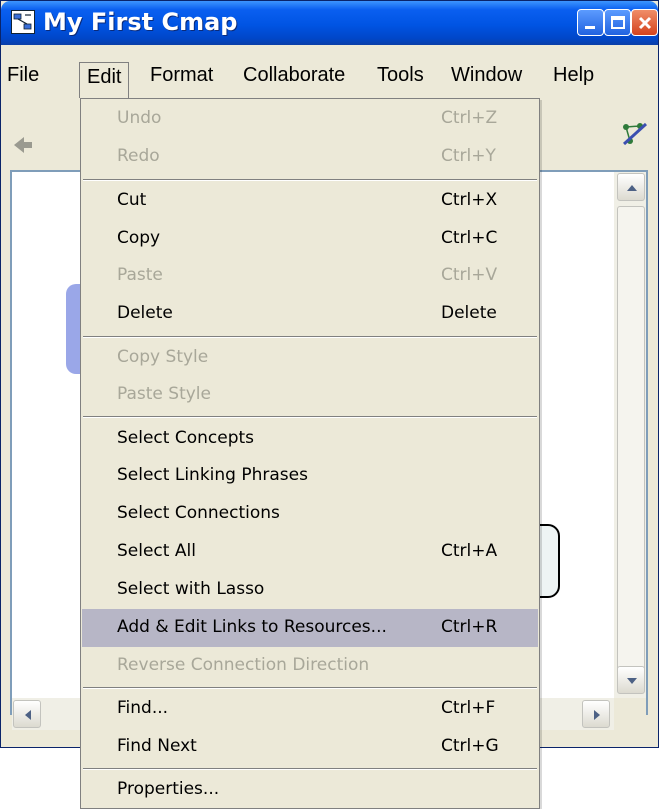 This screenshot has width=659, height=809. Describe the element at coordinates (469, 313) in the screenshot. I see `menu-item-shortcut: Delete` at that location.